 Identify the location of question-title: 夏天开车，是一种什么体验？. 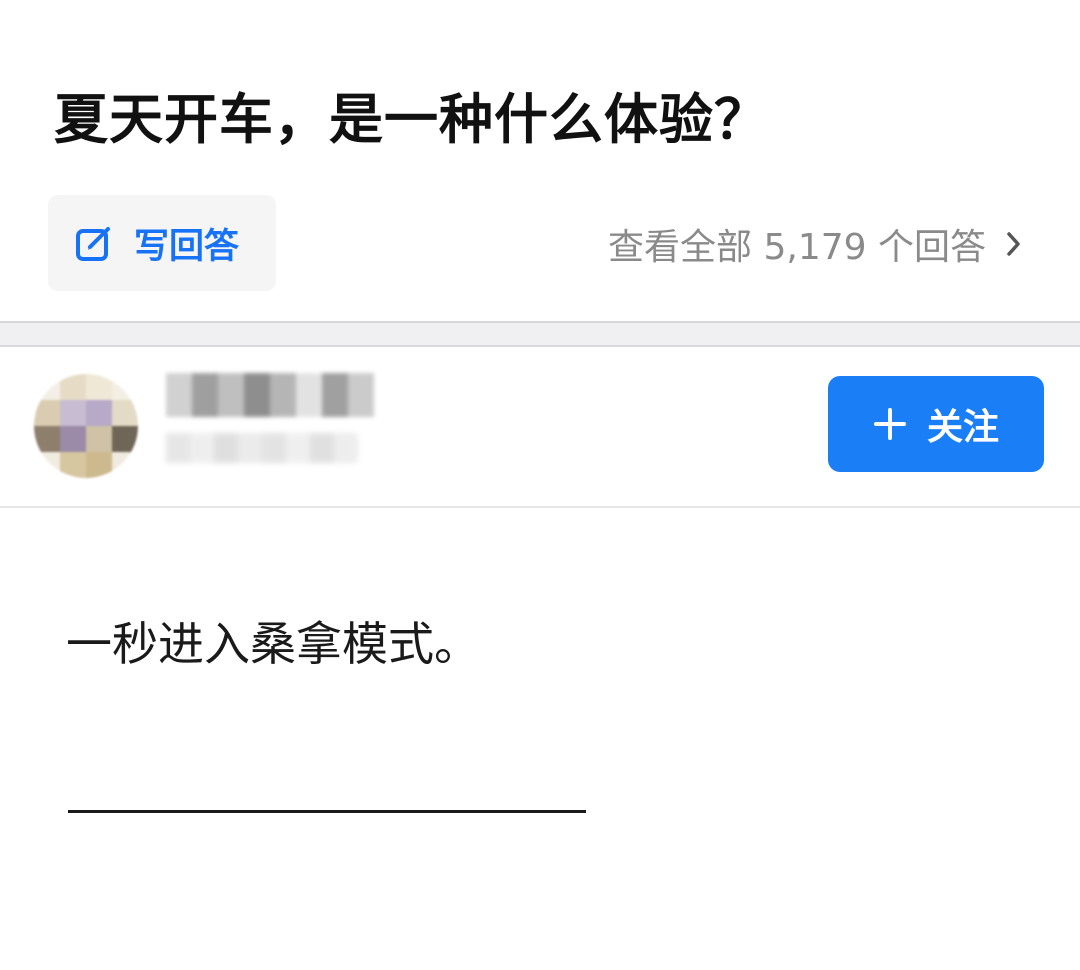
(411, 119).